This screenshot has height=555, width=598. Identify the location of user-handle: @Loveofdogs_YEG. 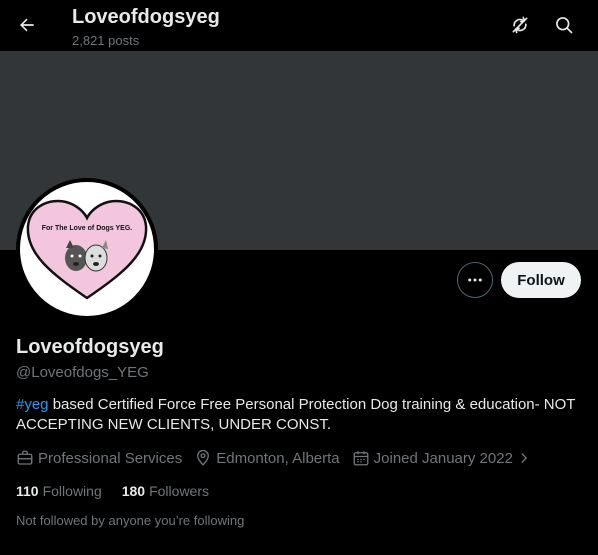
(82, 372).